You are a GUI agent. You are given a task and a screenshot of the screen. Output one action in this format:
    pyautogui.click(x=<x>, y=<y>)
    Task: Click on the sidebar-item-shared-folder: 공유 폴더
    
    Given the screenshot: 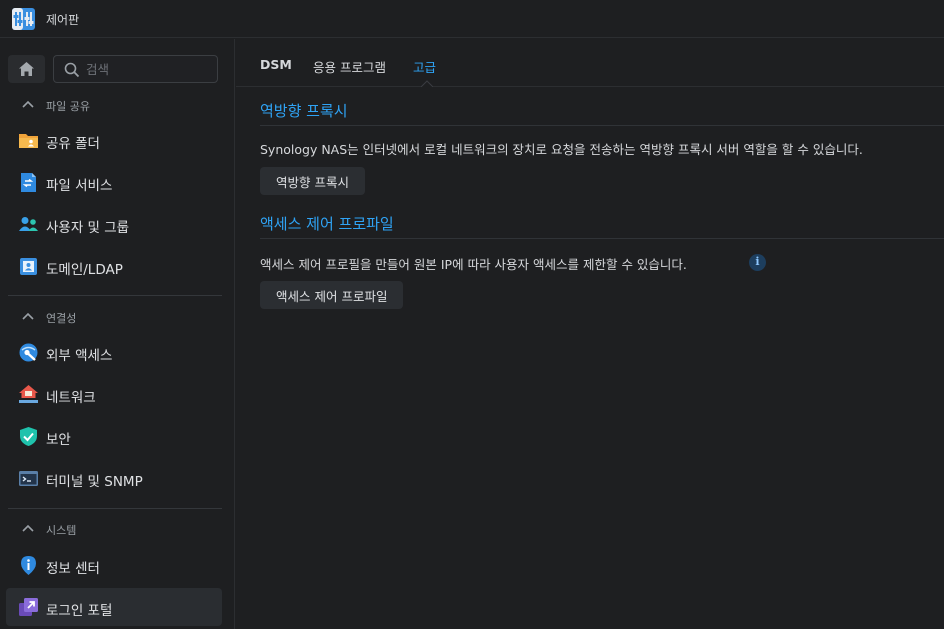 What is the action you would take?
    pyautogui.click(x=114, y=140)
    